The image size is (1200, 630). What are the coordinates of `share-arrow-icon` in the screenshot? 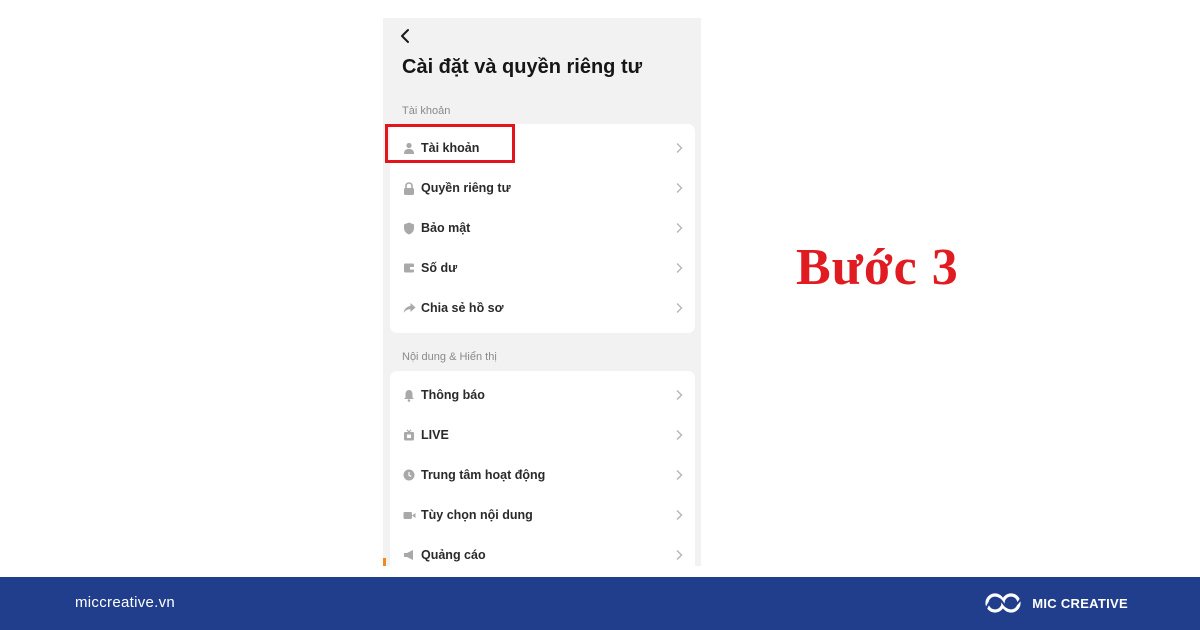 It's located at (409, 308).